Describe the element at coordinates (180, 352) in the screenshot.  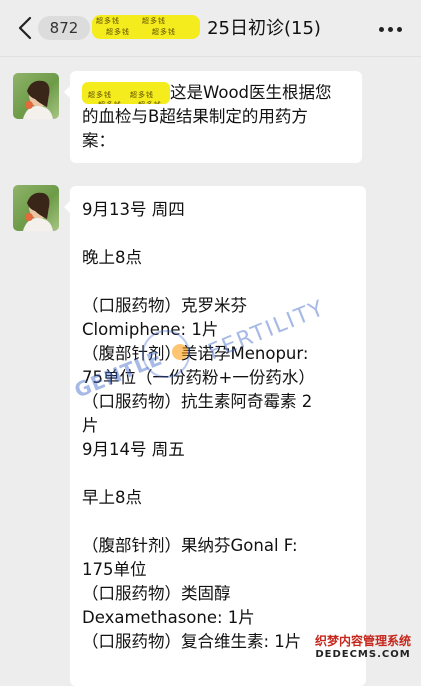
I see `watermark-sun-icon` at that location.